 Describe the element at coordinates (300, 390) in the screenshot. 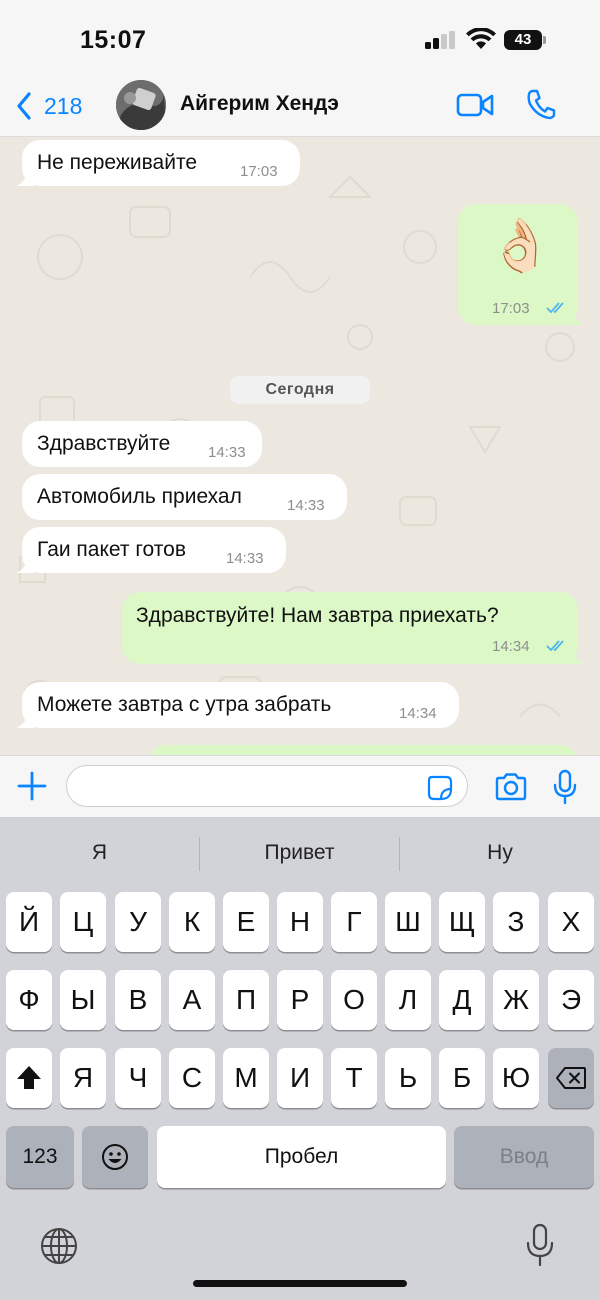

I see `date-divider: Сегодня` at that location.